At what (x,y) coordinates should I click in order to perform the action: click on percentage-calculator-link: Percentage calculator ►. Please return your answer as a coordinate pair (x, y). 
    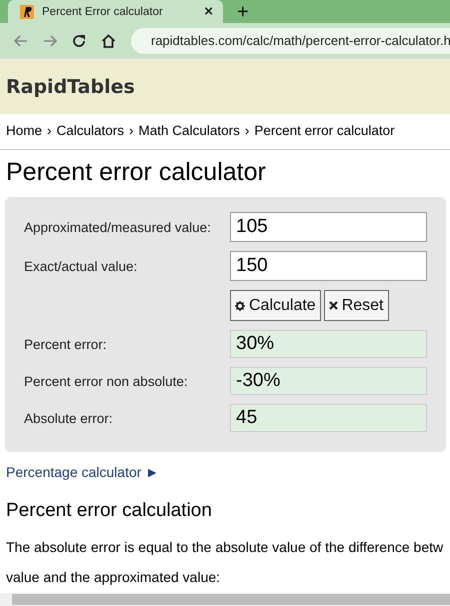
    Looking at the image, I should click on (83, 472).